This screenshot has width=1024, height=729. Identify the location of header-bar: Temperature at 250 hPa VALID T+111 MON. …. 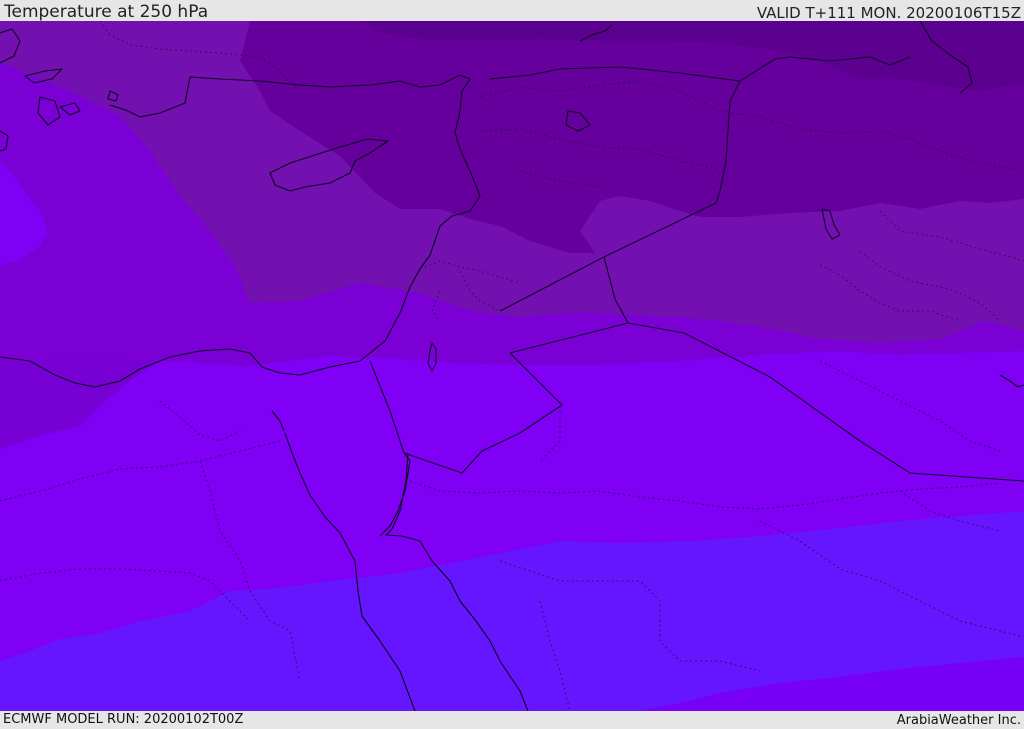
(512, 11).